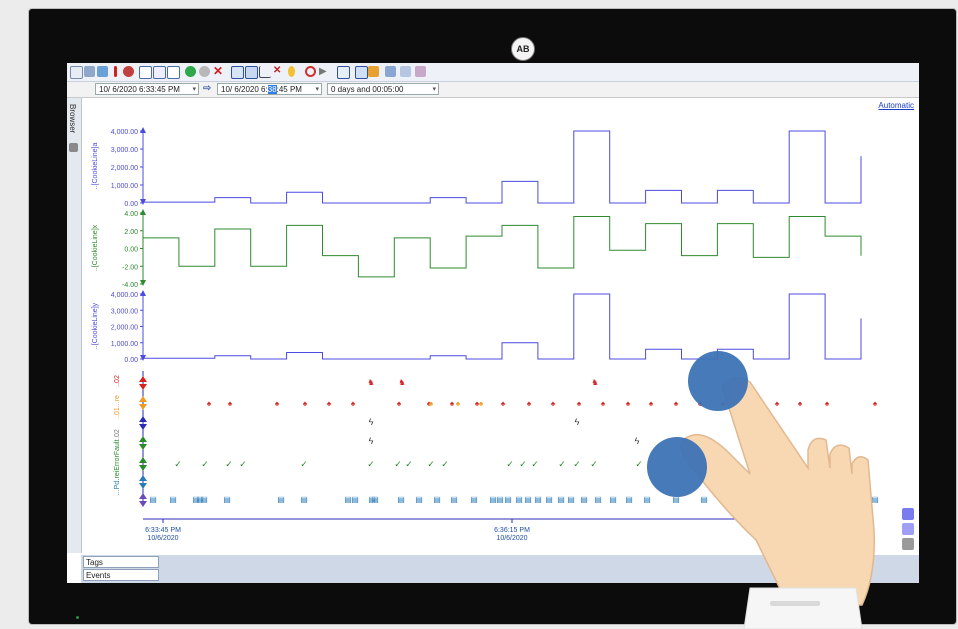  I want to click on y-tick-label: 2.00, so click(131, 232).